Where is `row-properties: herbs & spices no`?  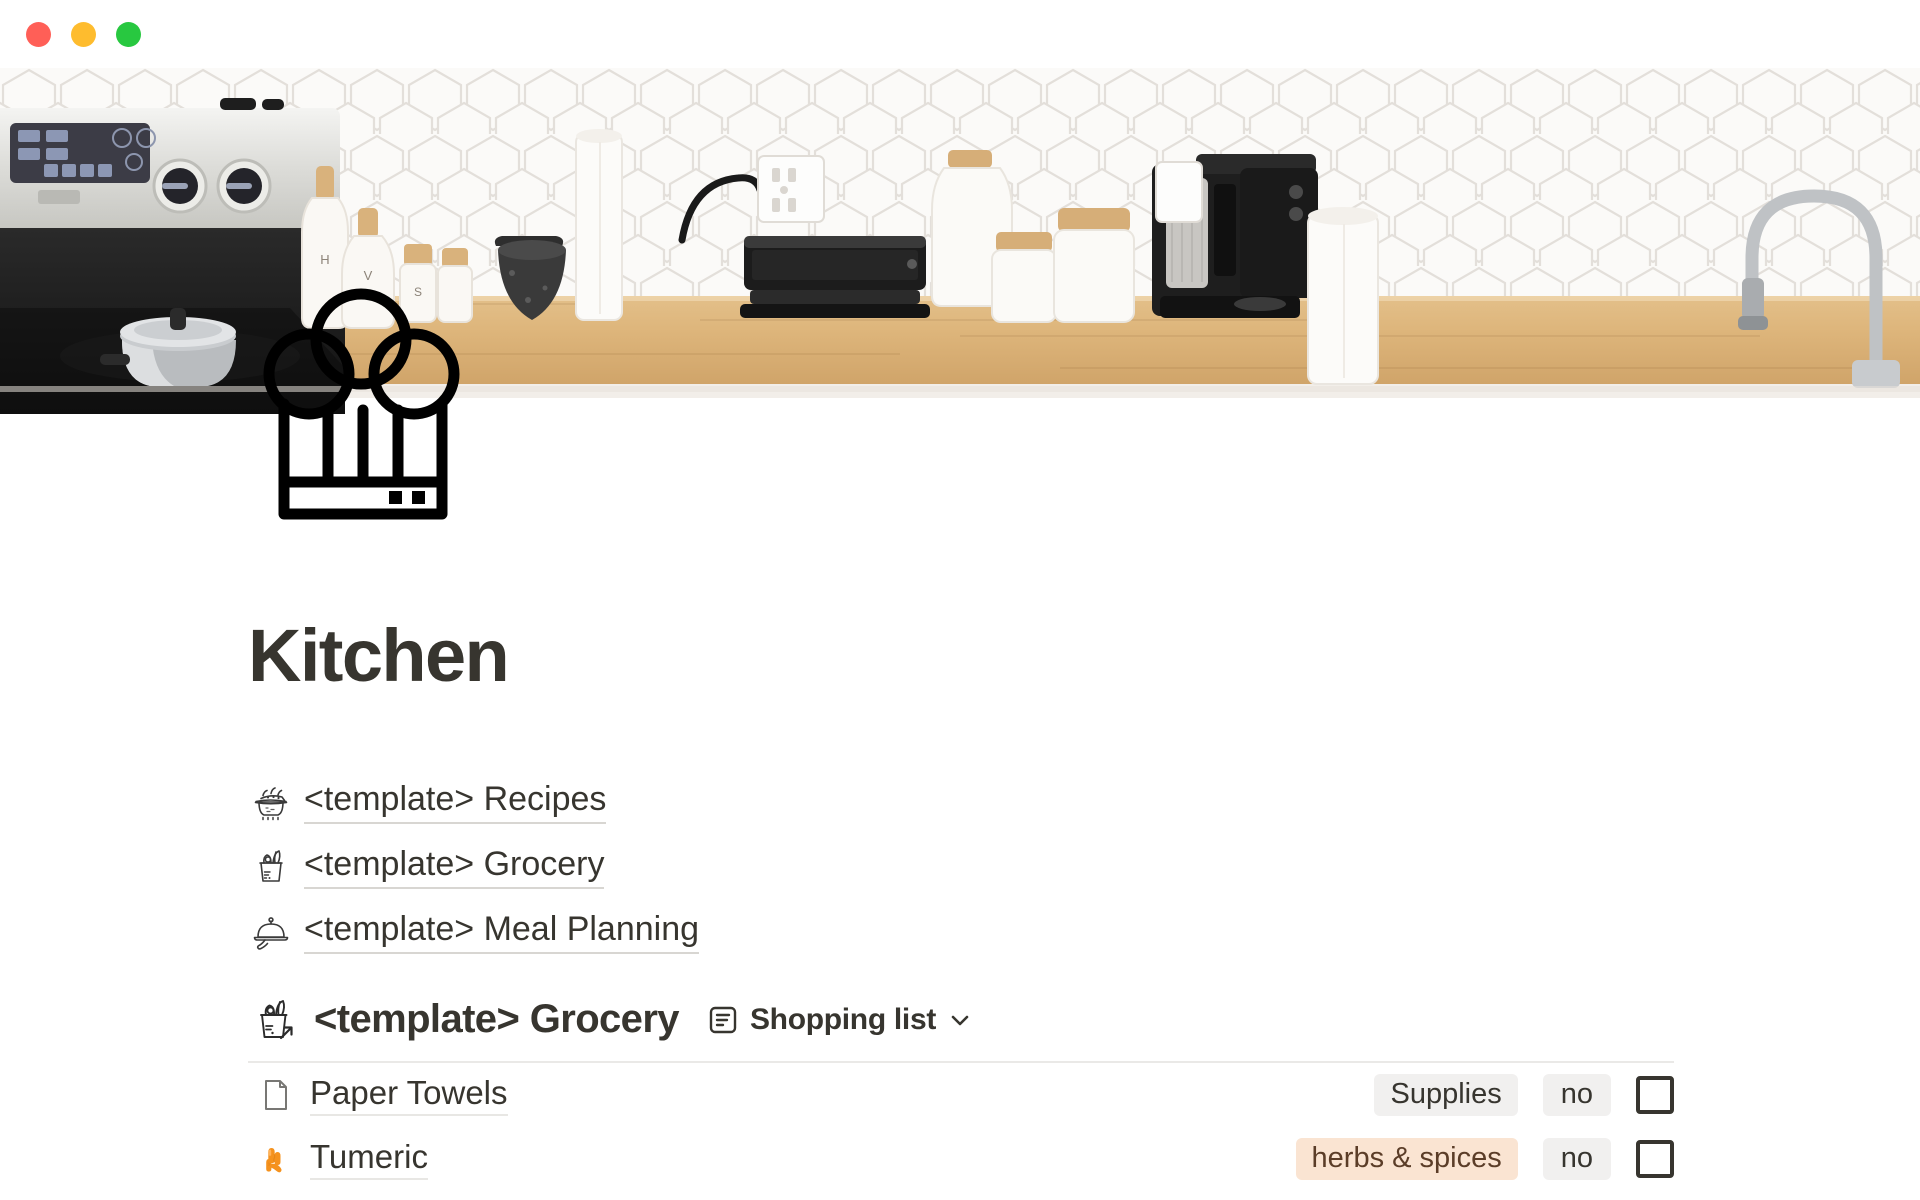 row-properties: herbs & spices no is located at coordinates (1484, 1158).